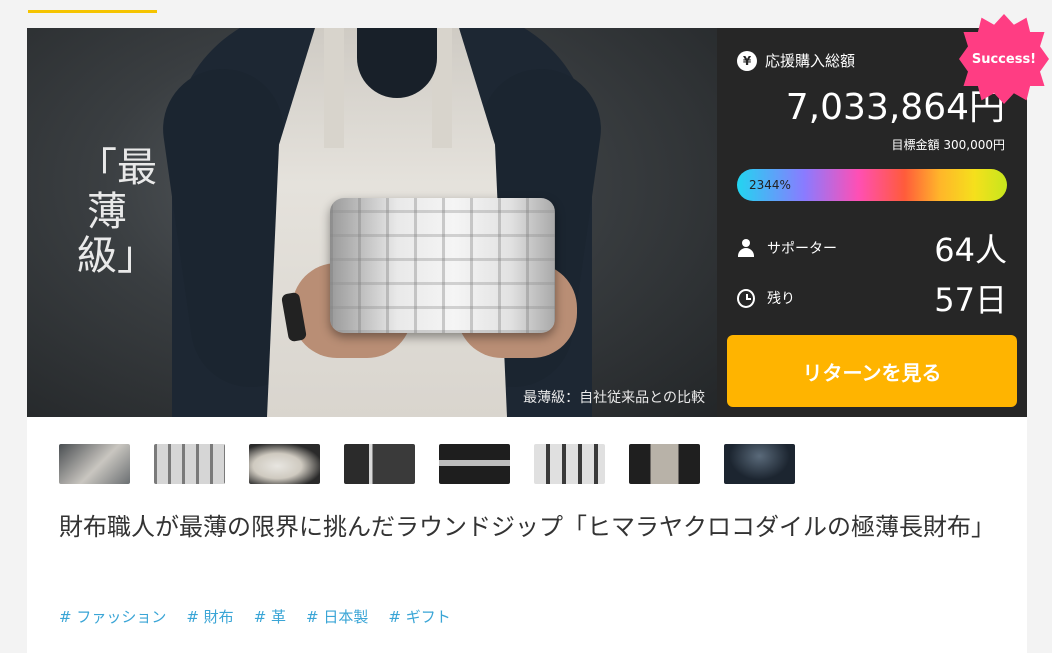 This screenshot has height=653, width=1052. I want to click on view-returns-button: リターンを見る, so click(872, 371).